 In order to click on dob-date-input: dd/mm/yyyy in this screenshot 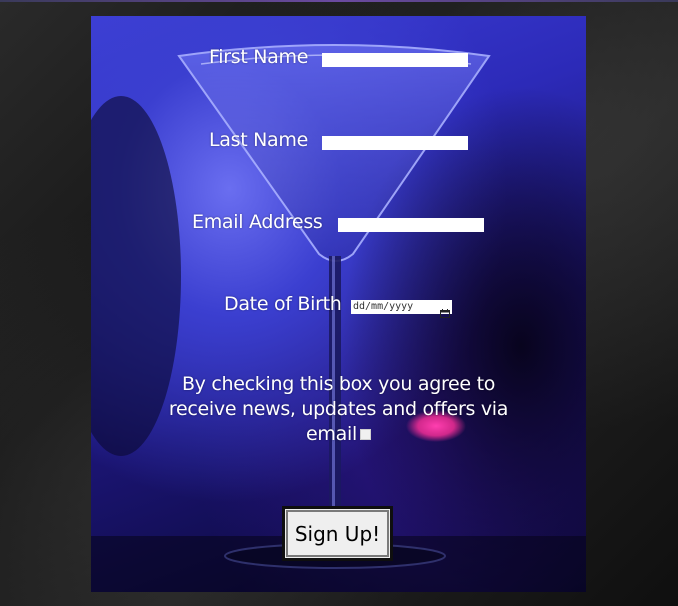, I will do `click(401, 309)`.